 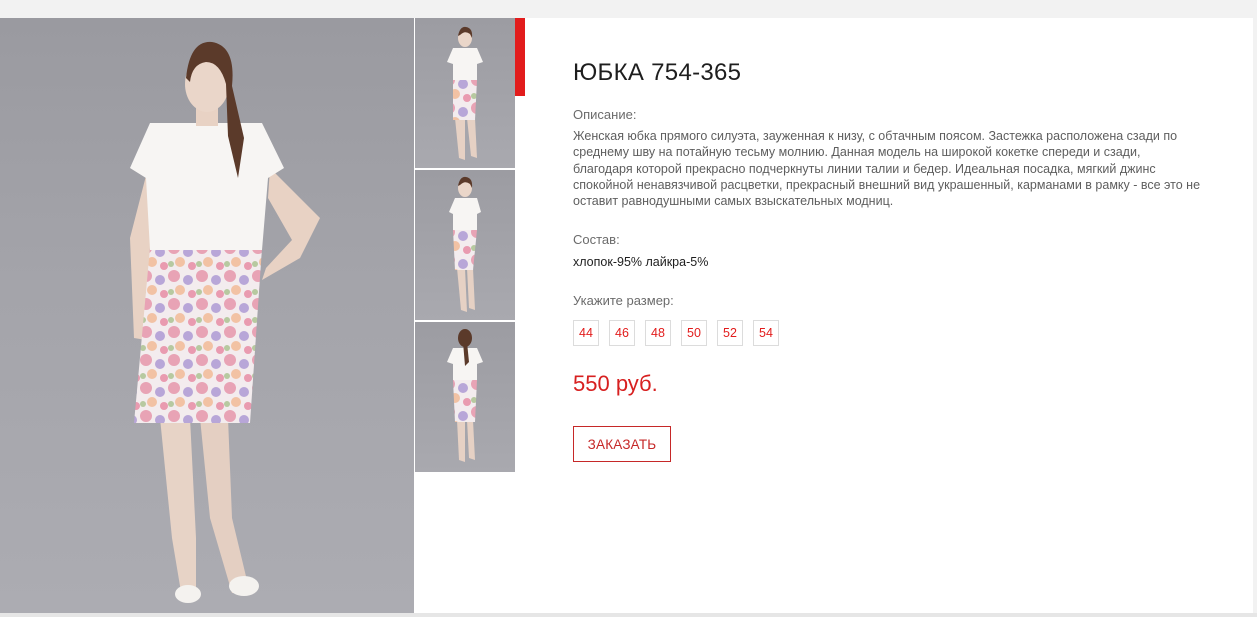 I want to click on size-option-46: 46, so click(x=622, y=333).